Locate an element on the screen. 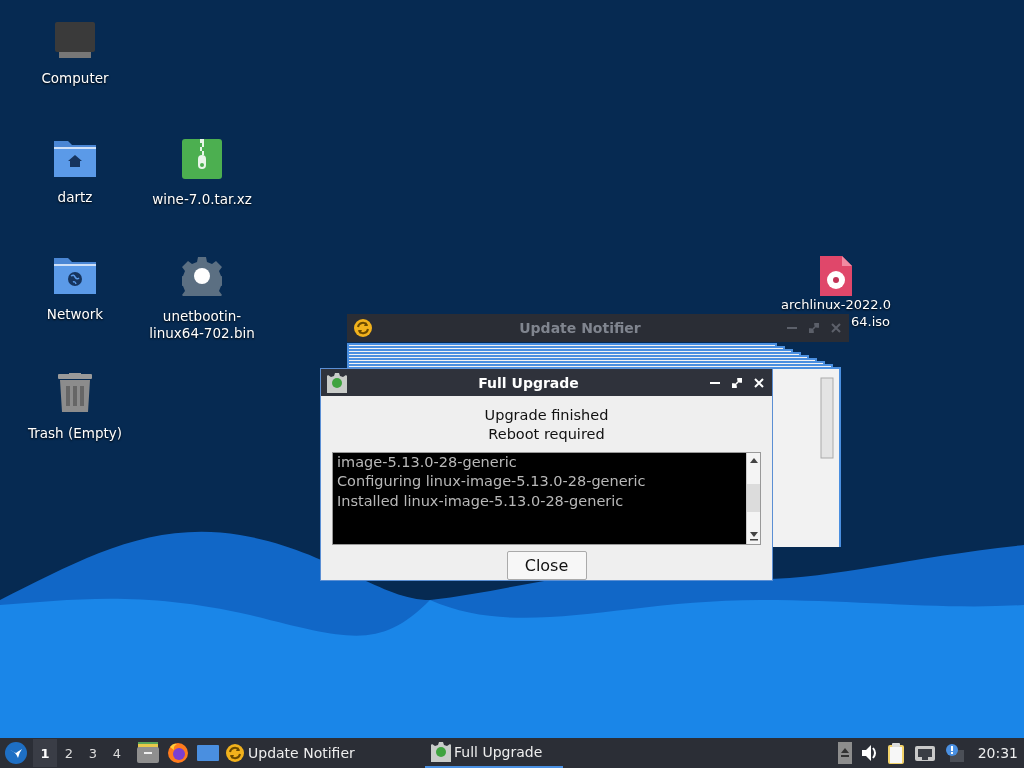 Image resolution: width=1024 pixels, height=768 pixels. icon-label: dartz is located at coordinates (75, 197).